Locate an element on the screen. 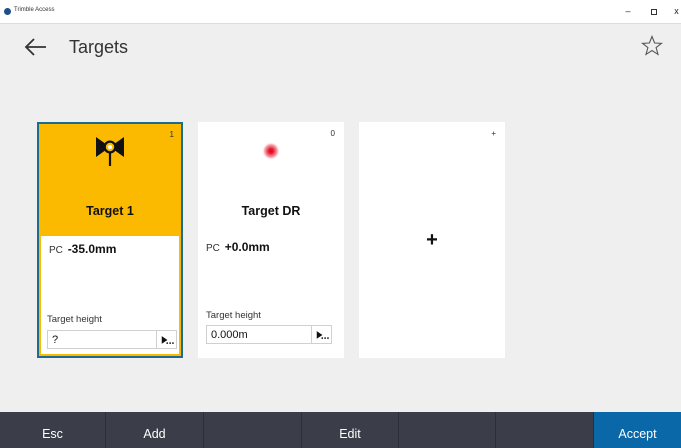 Image resolution: width=681 pixels, height=448 pixels. prism-constant: PC -35.0mm is located at coordinates (82, 249).